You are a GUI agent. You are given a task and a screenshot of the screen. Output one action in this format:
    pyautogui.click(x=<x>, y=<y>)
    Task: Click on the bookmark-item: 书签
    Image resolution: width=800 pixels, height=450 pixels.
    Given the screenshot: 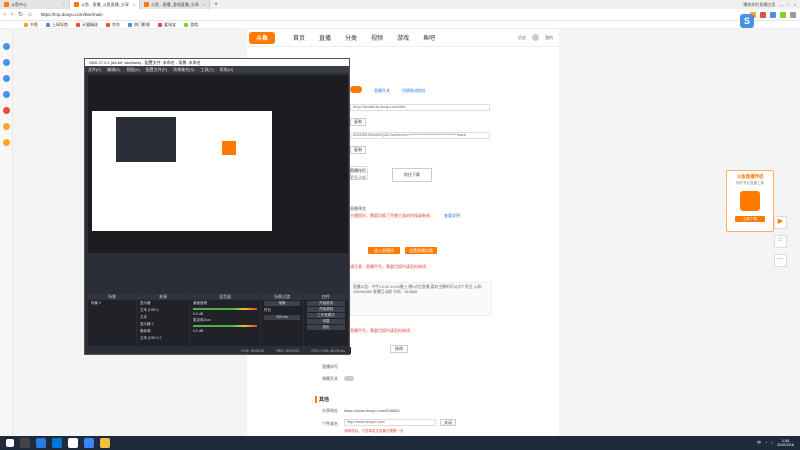 What is the action you would take?
    pyautogui.click(x=31, y=25)
    